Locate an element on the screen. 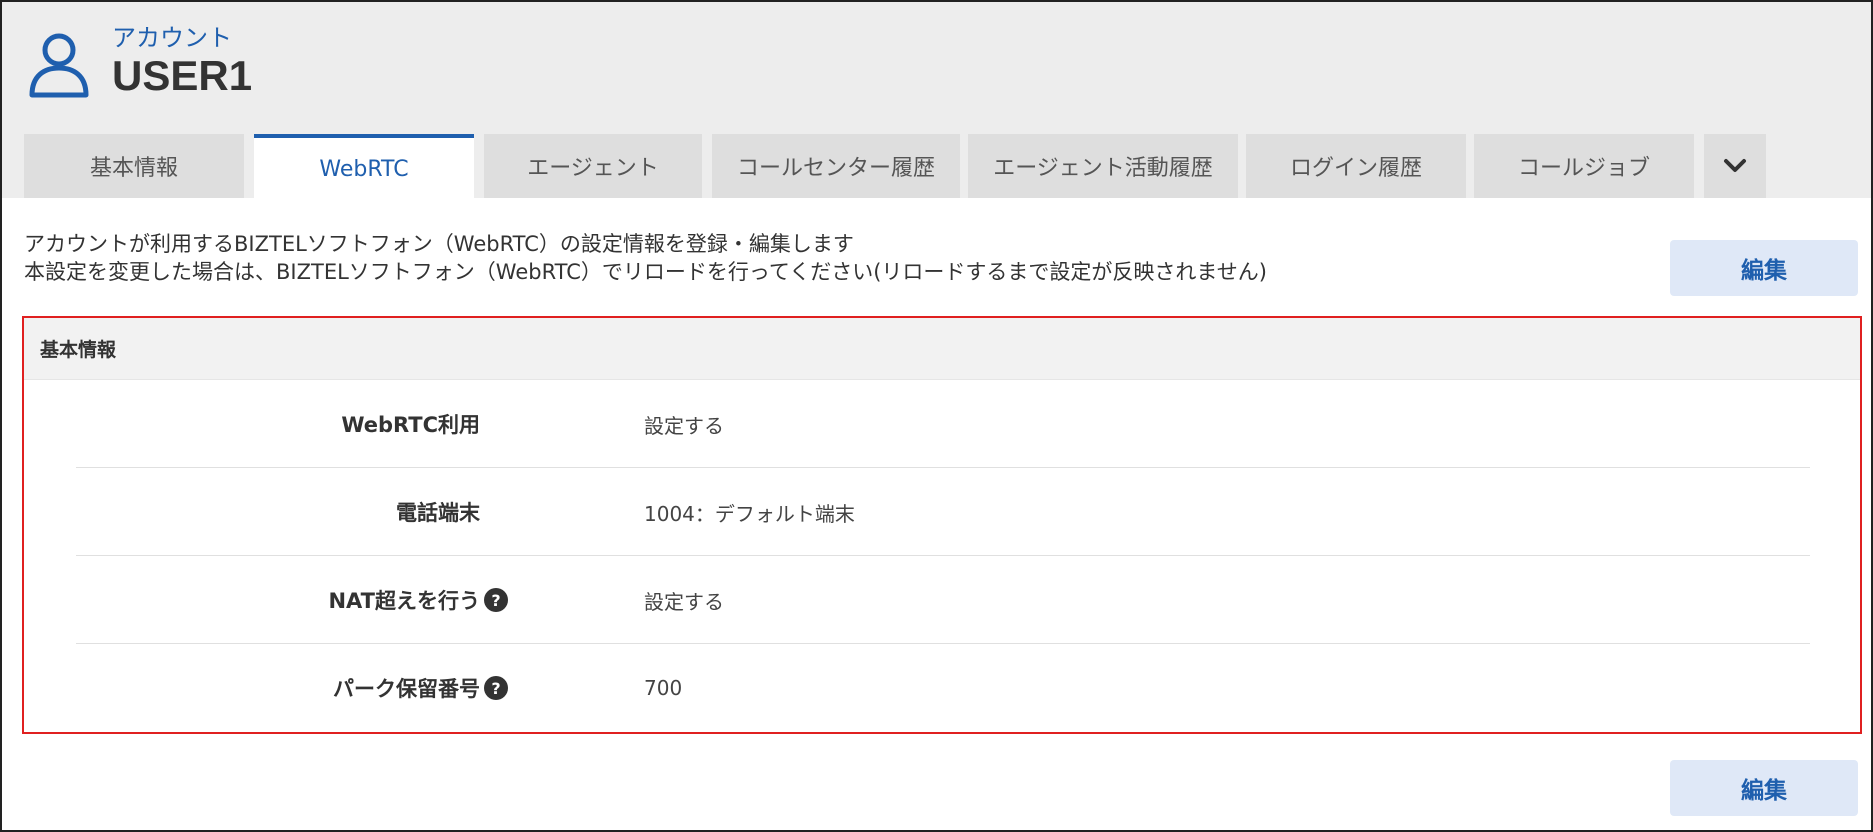 Image resolution: width=1873 pixels, height=832 pixels. tab-label: エージェント活動履歴 is located at coordinates (1103, 168).